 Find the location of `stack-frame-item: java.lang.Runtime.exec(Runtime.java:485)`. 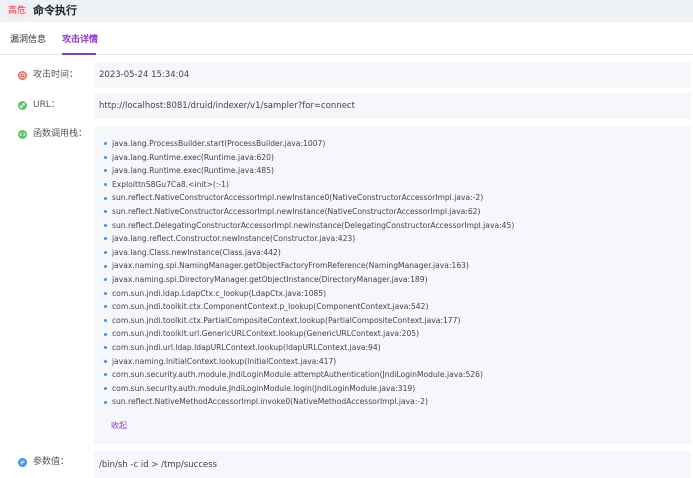

stack-frame-item: java.lang.Runtime.exec(Runtime.java:485) is located at coordinates (309, 171).